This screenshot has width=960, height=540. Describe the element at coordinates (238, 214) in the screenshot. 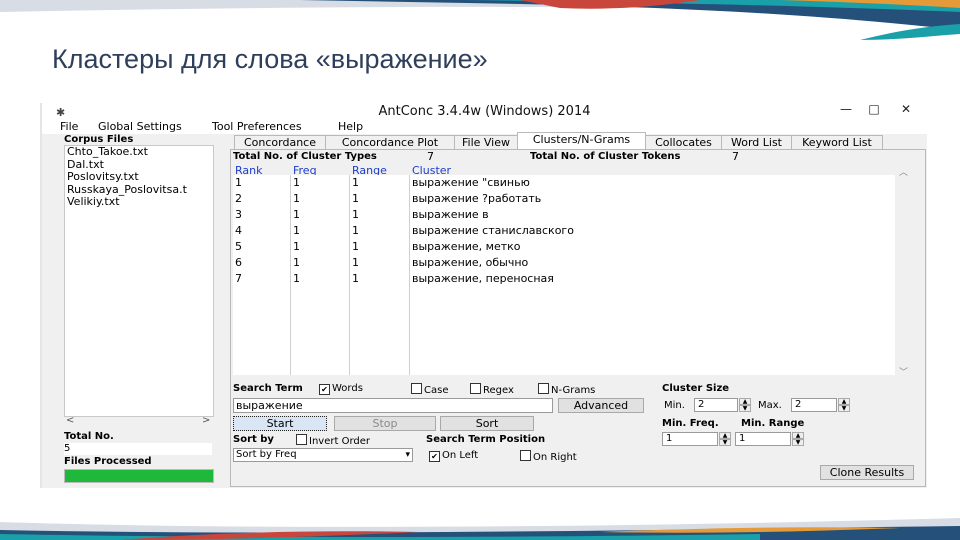

I see `rank-cell: 3` at that location.